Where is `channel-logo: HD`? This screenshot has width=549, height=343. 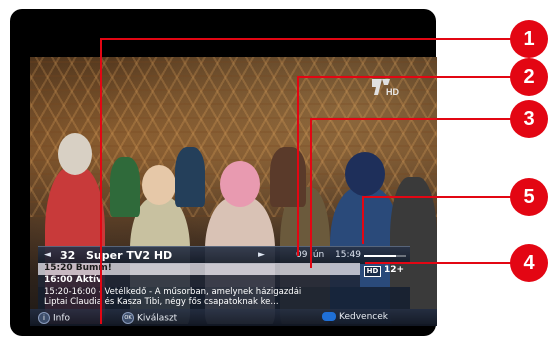 channel-logo: HD is located at coordinates (388, 89).